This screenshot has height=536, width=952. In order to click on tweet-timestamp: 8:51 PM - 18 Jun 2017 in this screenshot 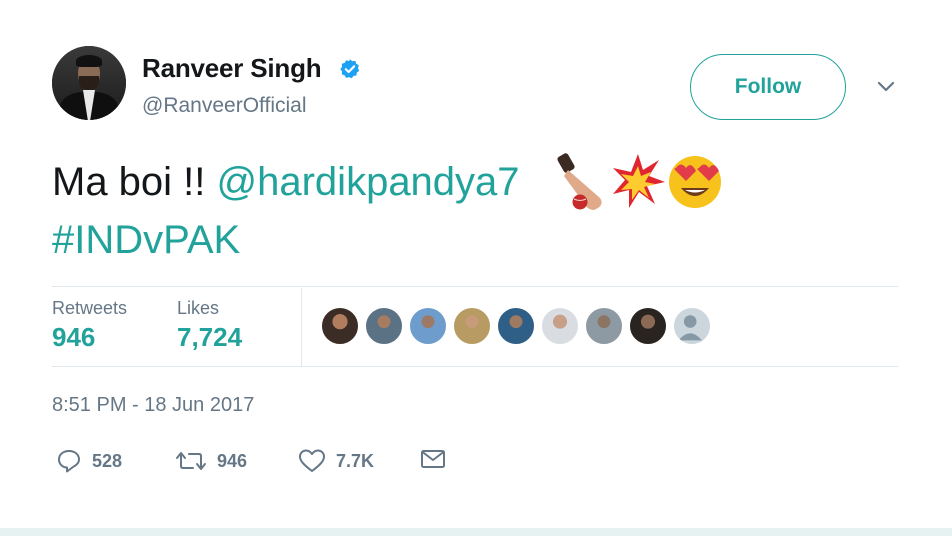, I will do `click(153, 405)`.